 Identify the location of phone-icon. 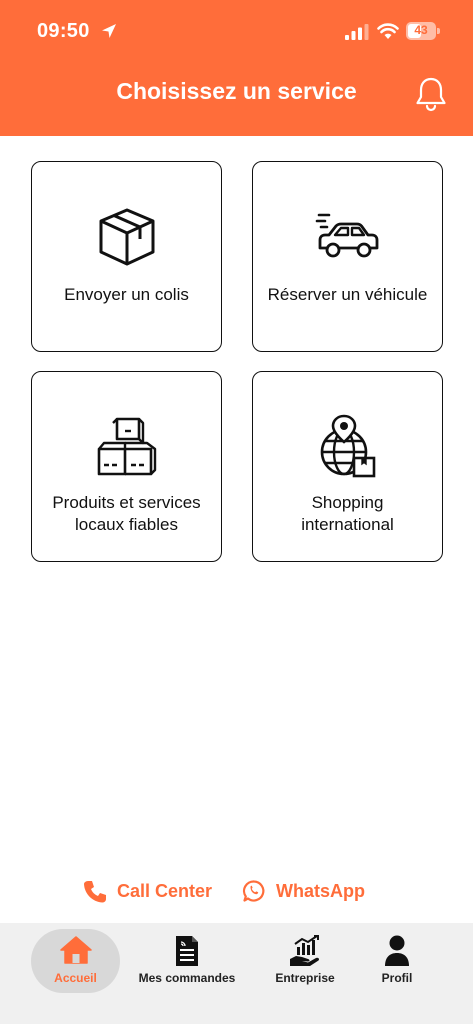
(95, 891).